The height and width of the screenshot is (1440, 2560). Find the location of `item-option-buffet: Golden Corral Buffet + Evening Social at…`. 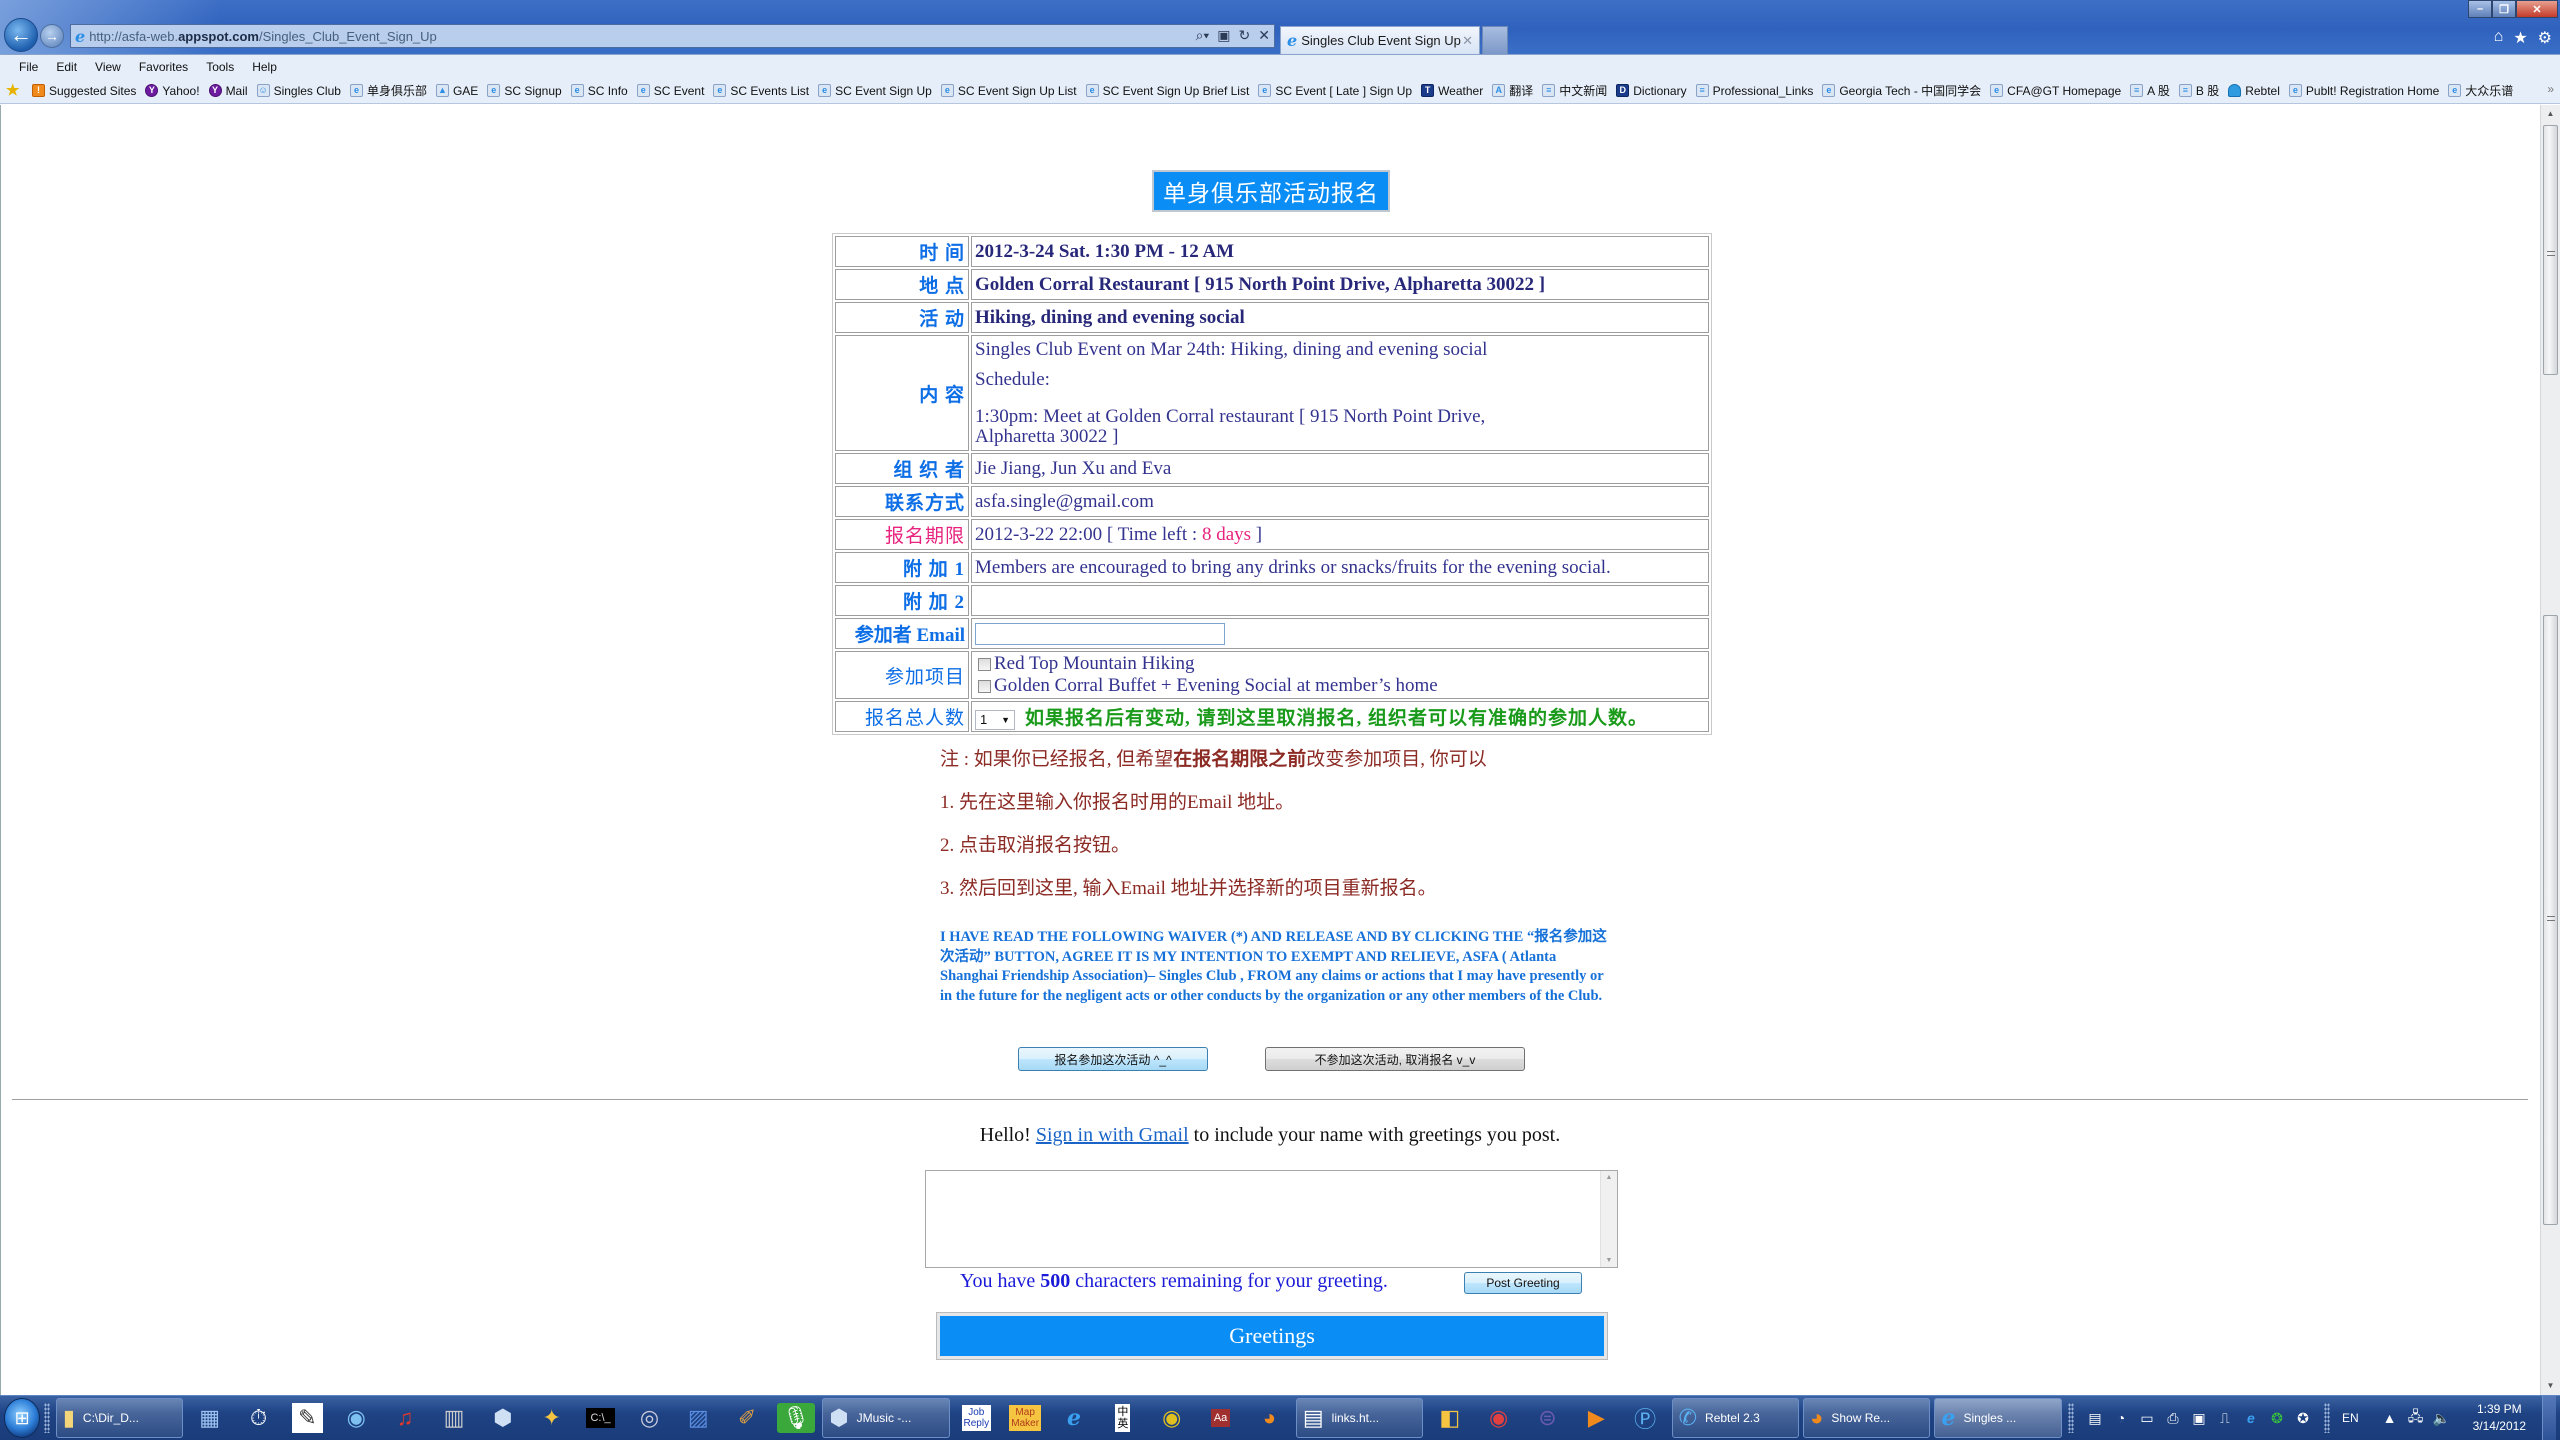

item-option-buffet: Golden Corral Buffet + Evening Social at… is located at coordinates (1340, 686).